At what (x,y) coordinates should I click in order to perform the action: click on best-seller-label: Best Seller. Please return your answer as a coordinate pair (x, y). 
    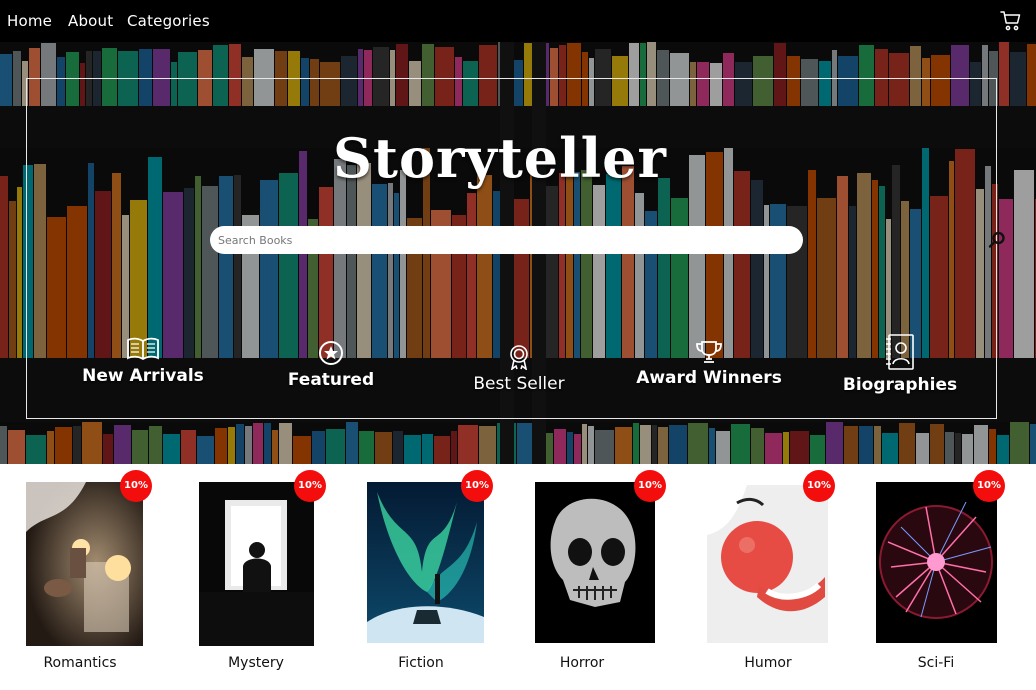
    Looking at the image, I should click on (519, 384).